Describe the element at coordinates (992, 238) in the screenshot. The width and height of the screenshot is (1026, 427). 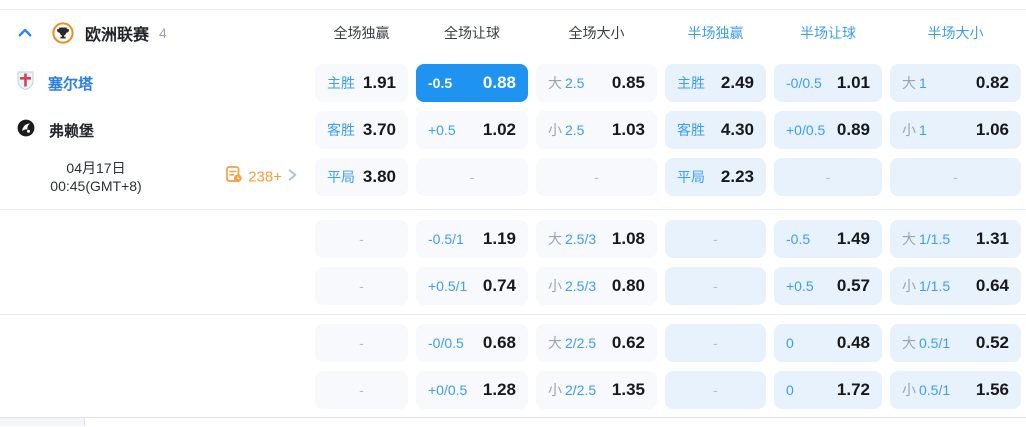
I see `odds-value: 1.31` at that location.